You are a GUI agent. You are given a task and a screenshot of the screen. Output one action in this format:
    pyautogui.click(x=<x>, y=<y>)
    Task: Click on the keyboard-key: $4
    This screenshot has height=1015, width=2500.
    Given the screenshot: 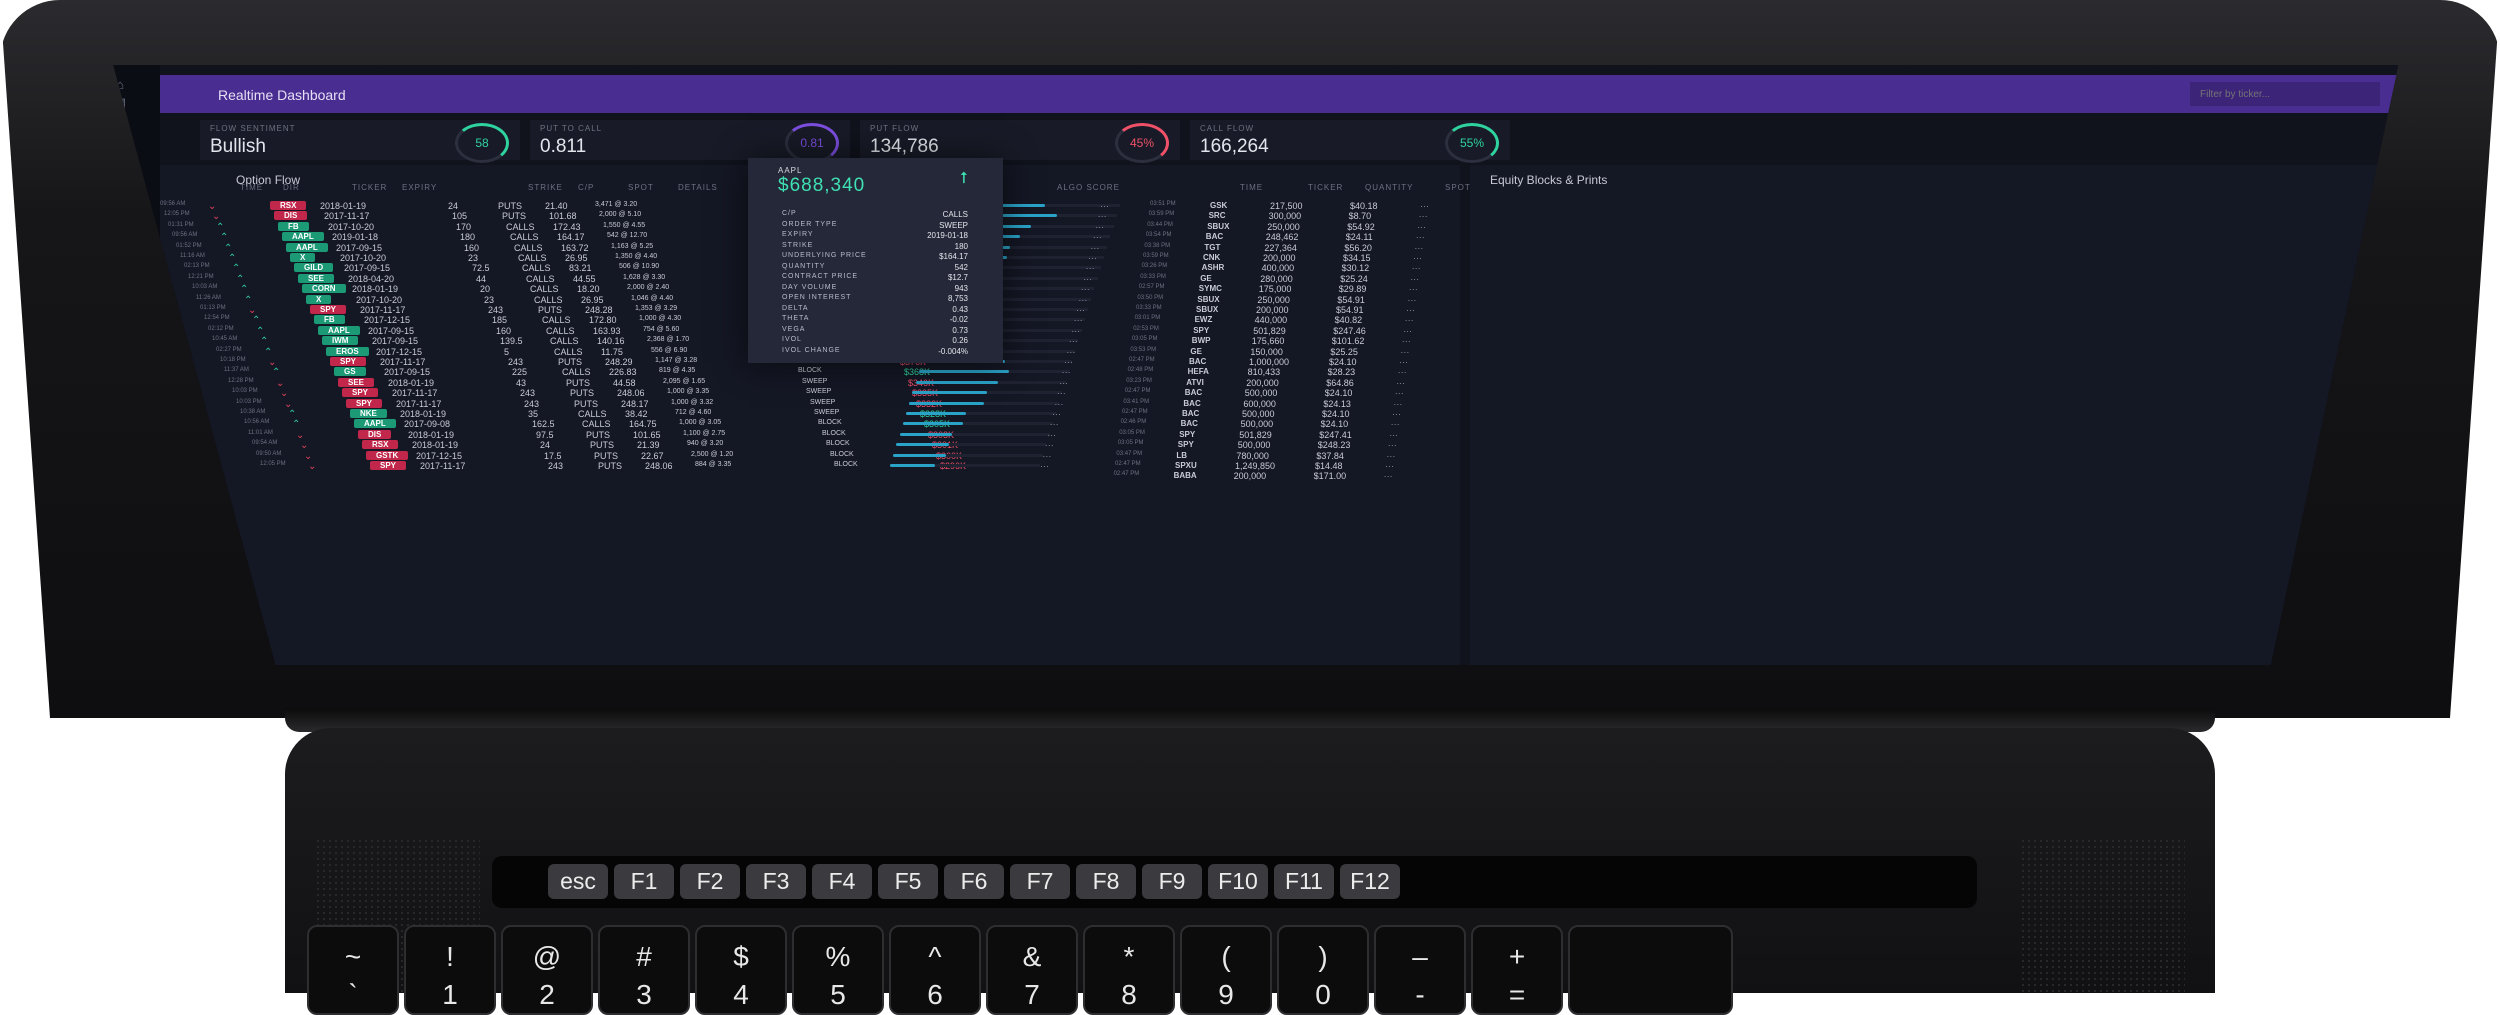 What is the action you would take?
    pyautogui.click(x=741, y=970)
    